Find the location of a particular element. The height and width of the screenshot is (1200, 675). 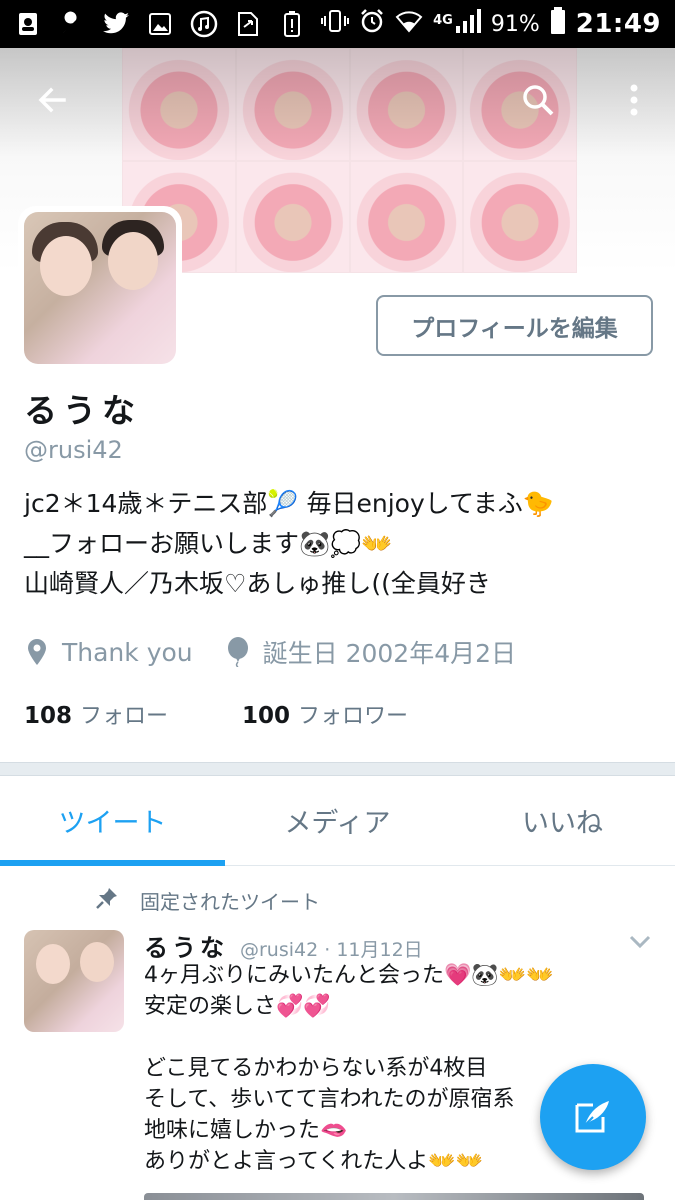

tweet-media-preview is located at coordinates (394, 1196).